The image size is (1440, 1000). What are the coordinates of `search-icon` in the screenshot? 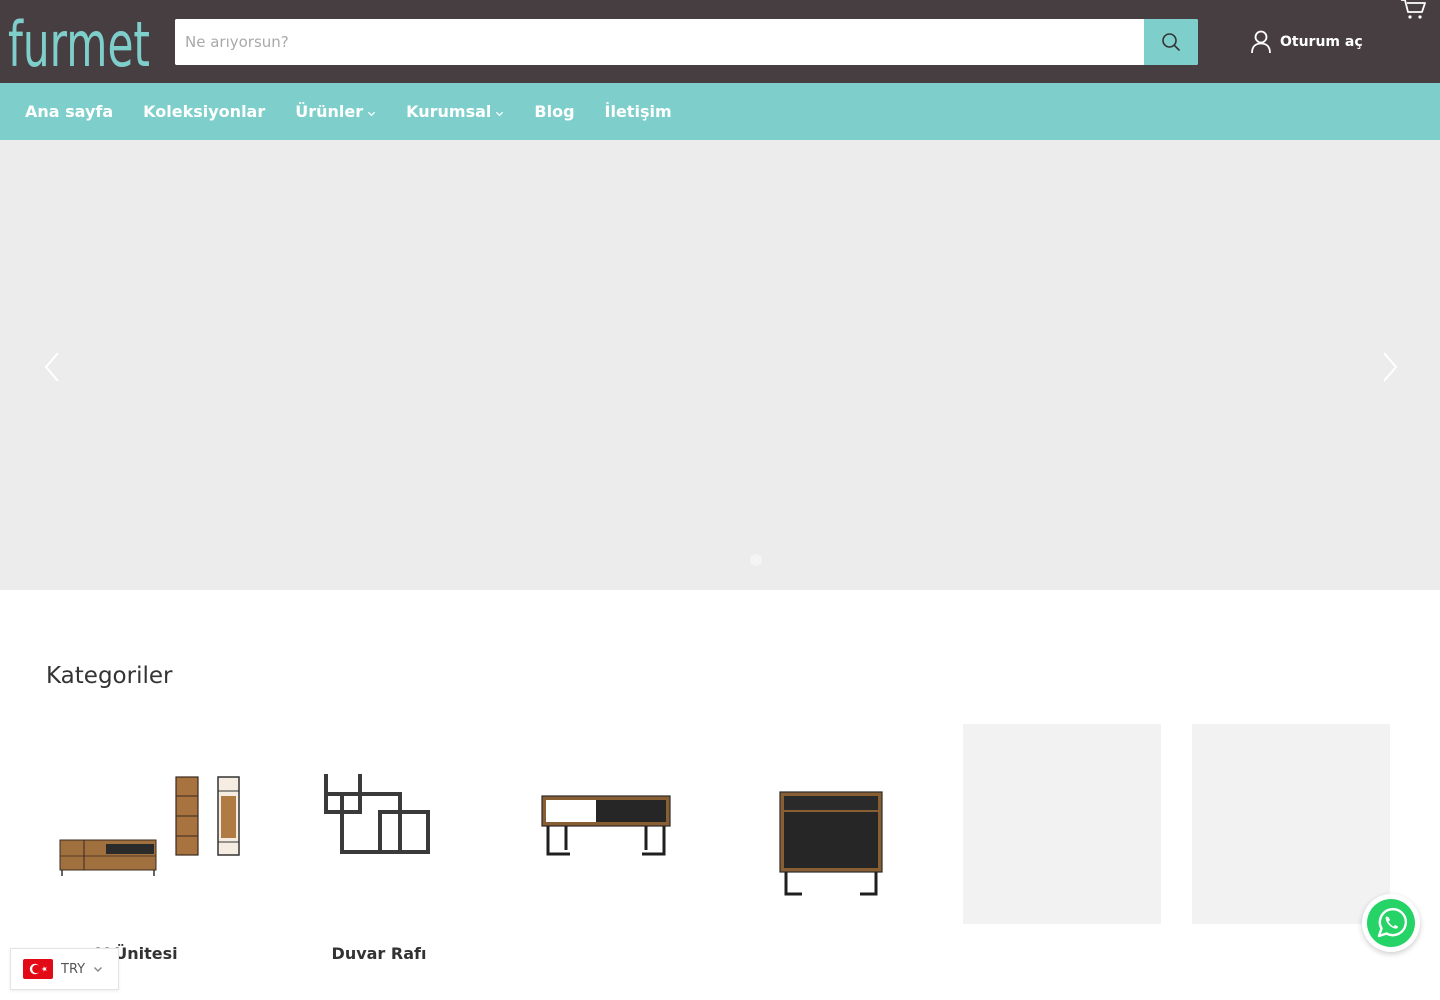 It's located at (1171, 42).